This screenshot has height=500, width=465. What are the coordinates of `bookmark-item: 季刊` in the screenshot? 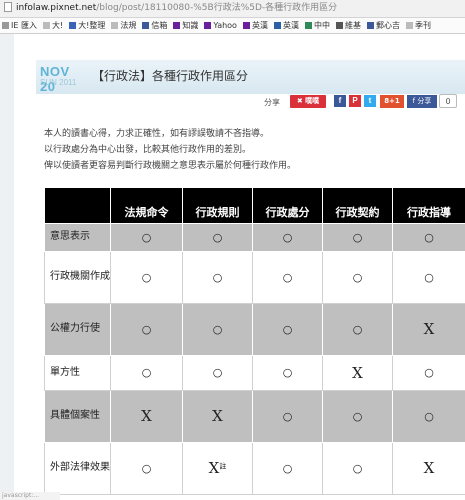 It's located at (418, 25).